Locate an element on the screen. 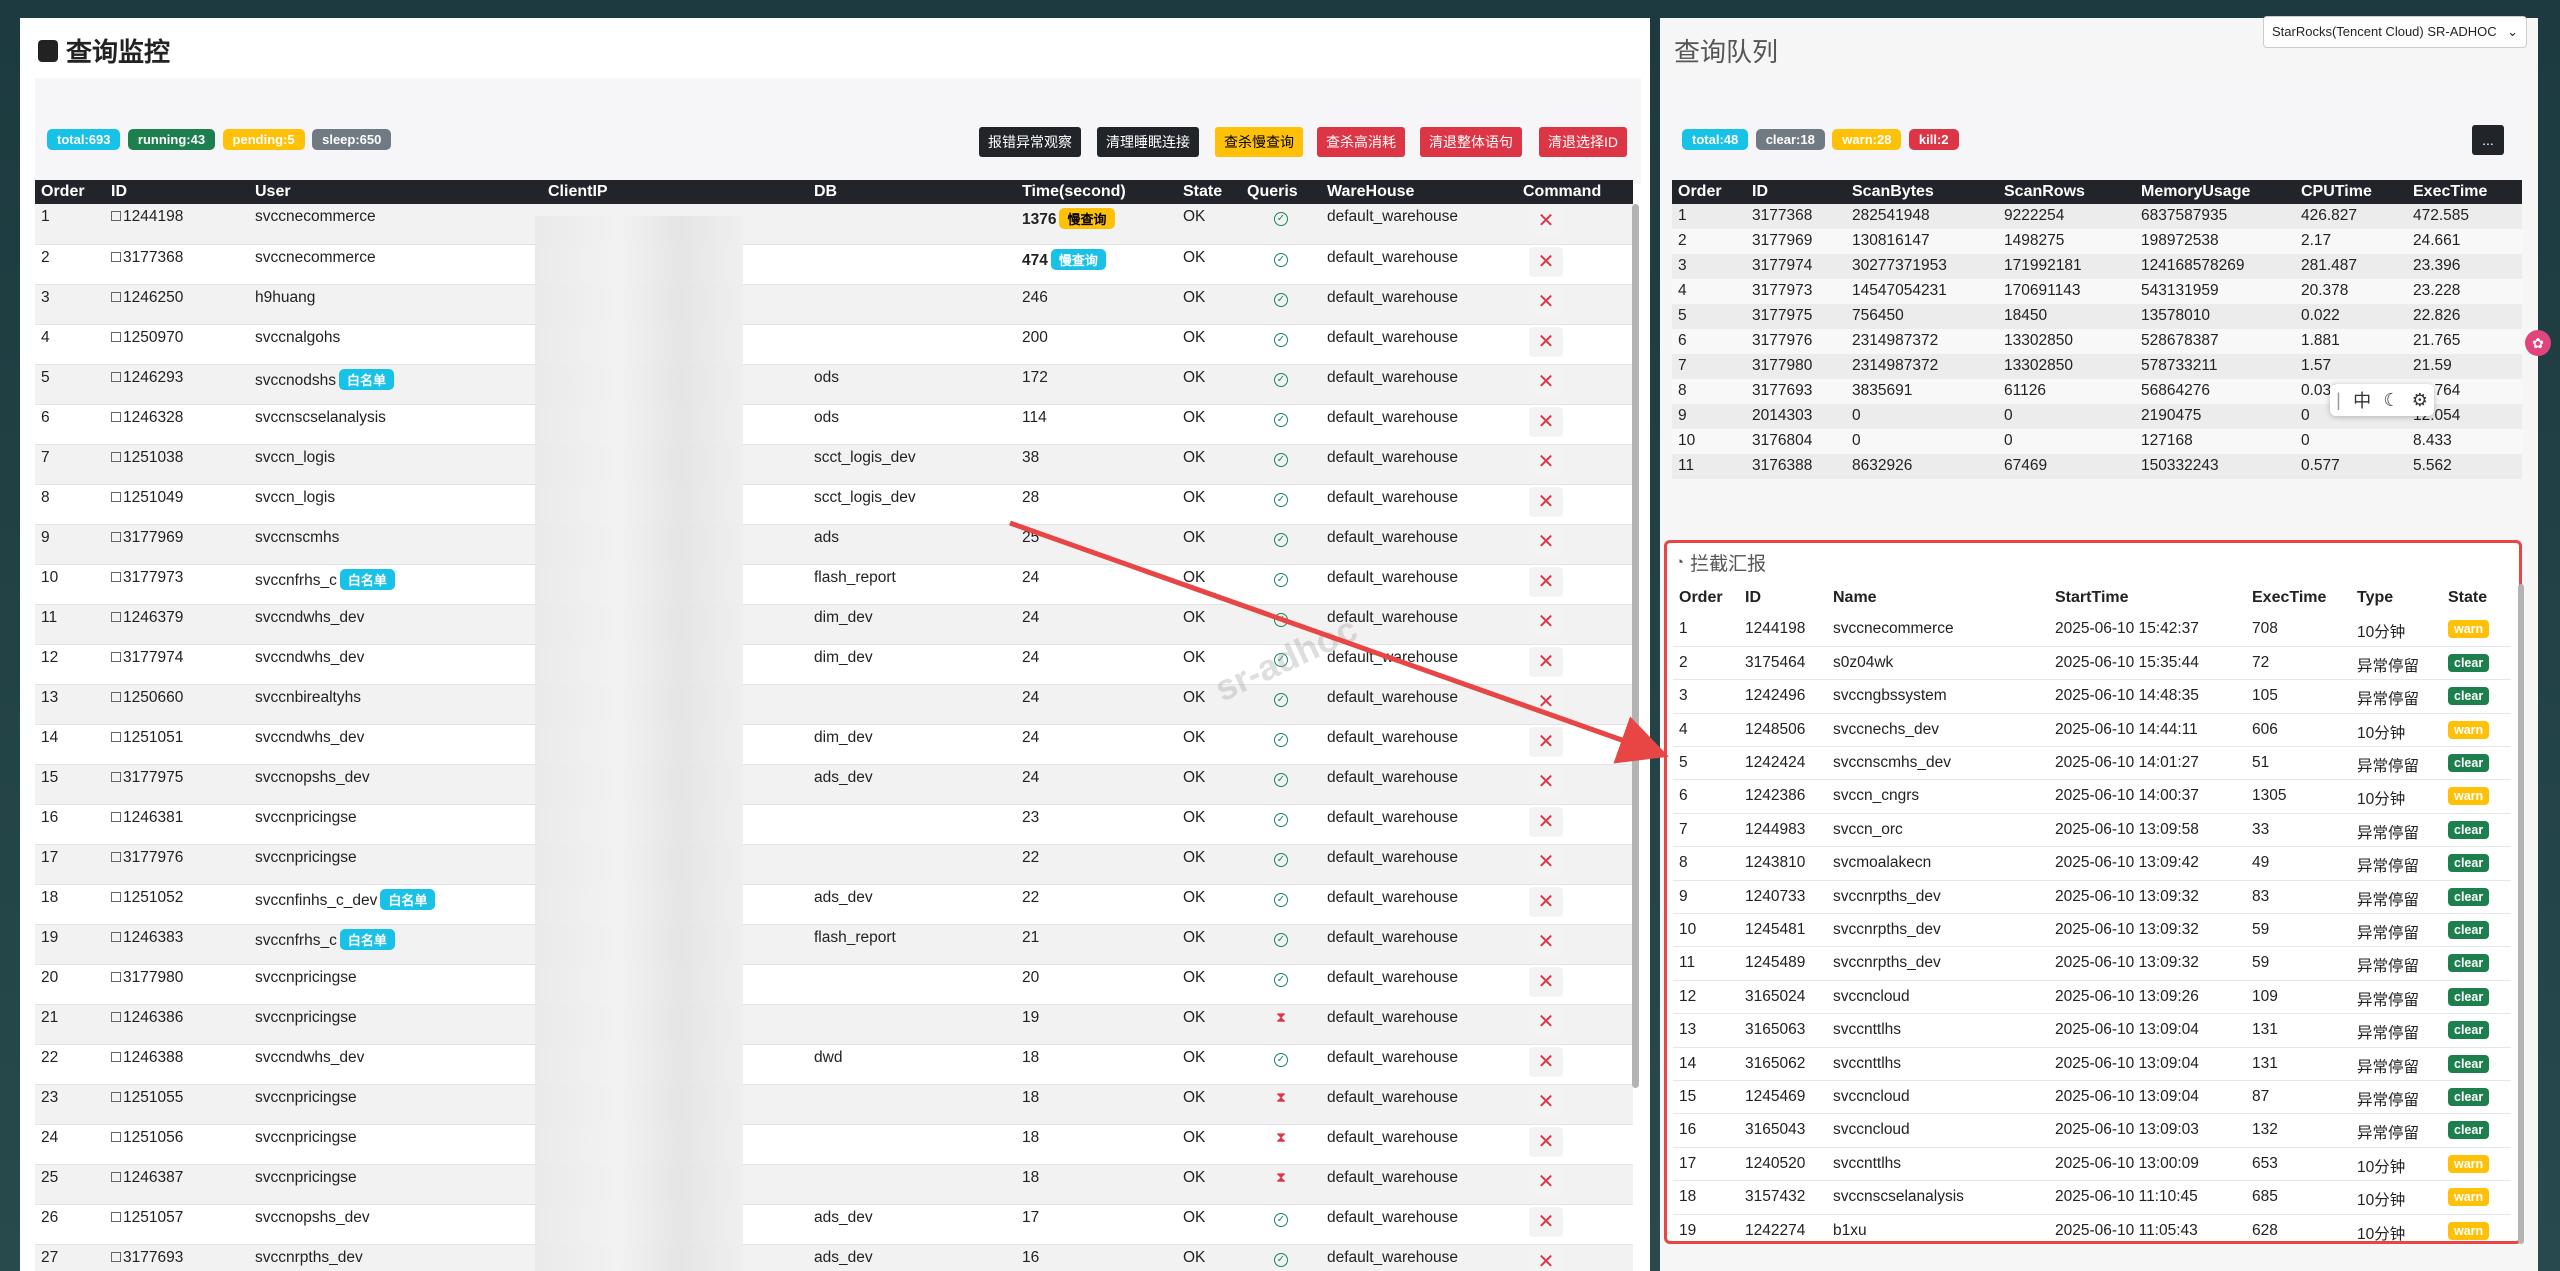 Image resolution: width=2560 pixels, height=1271 pixels. ime-mode-button: 中 is located at coordinates (2362, 400).